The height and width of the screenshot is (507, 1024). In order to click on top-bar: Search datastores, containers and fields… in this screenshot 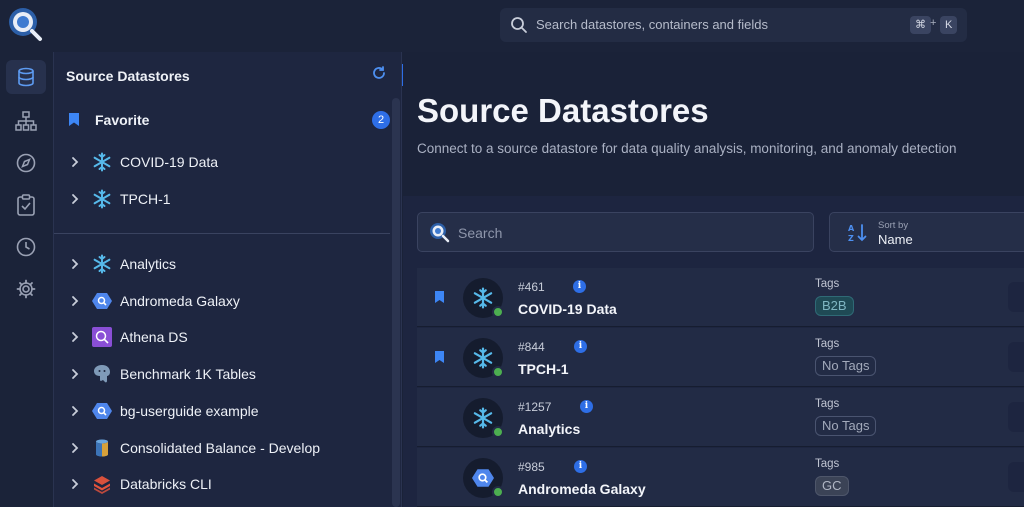, I will do `click(512, 26)`.